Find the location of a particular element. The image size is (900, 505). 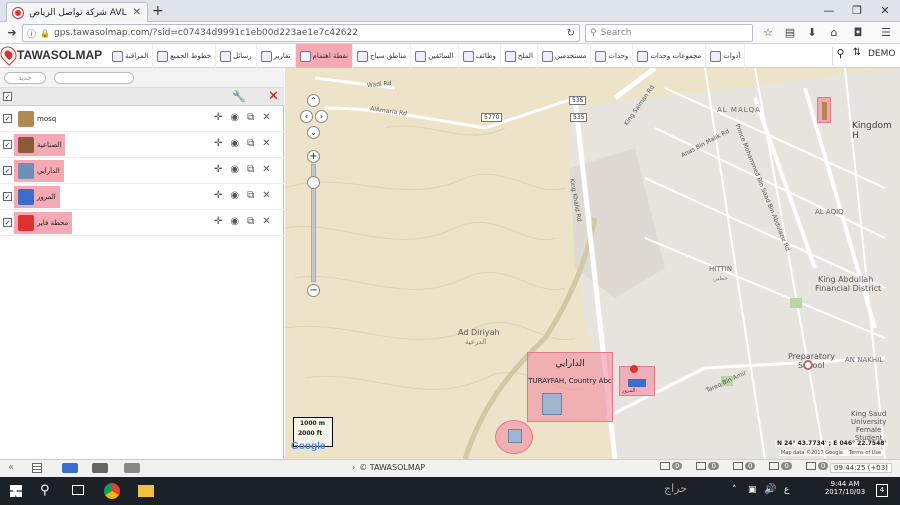

language-indicator: ع is located at coordinates (786, 490).